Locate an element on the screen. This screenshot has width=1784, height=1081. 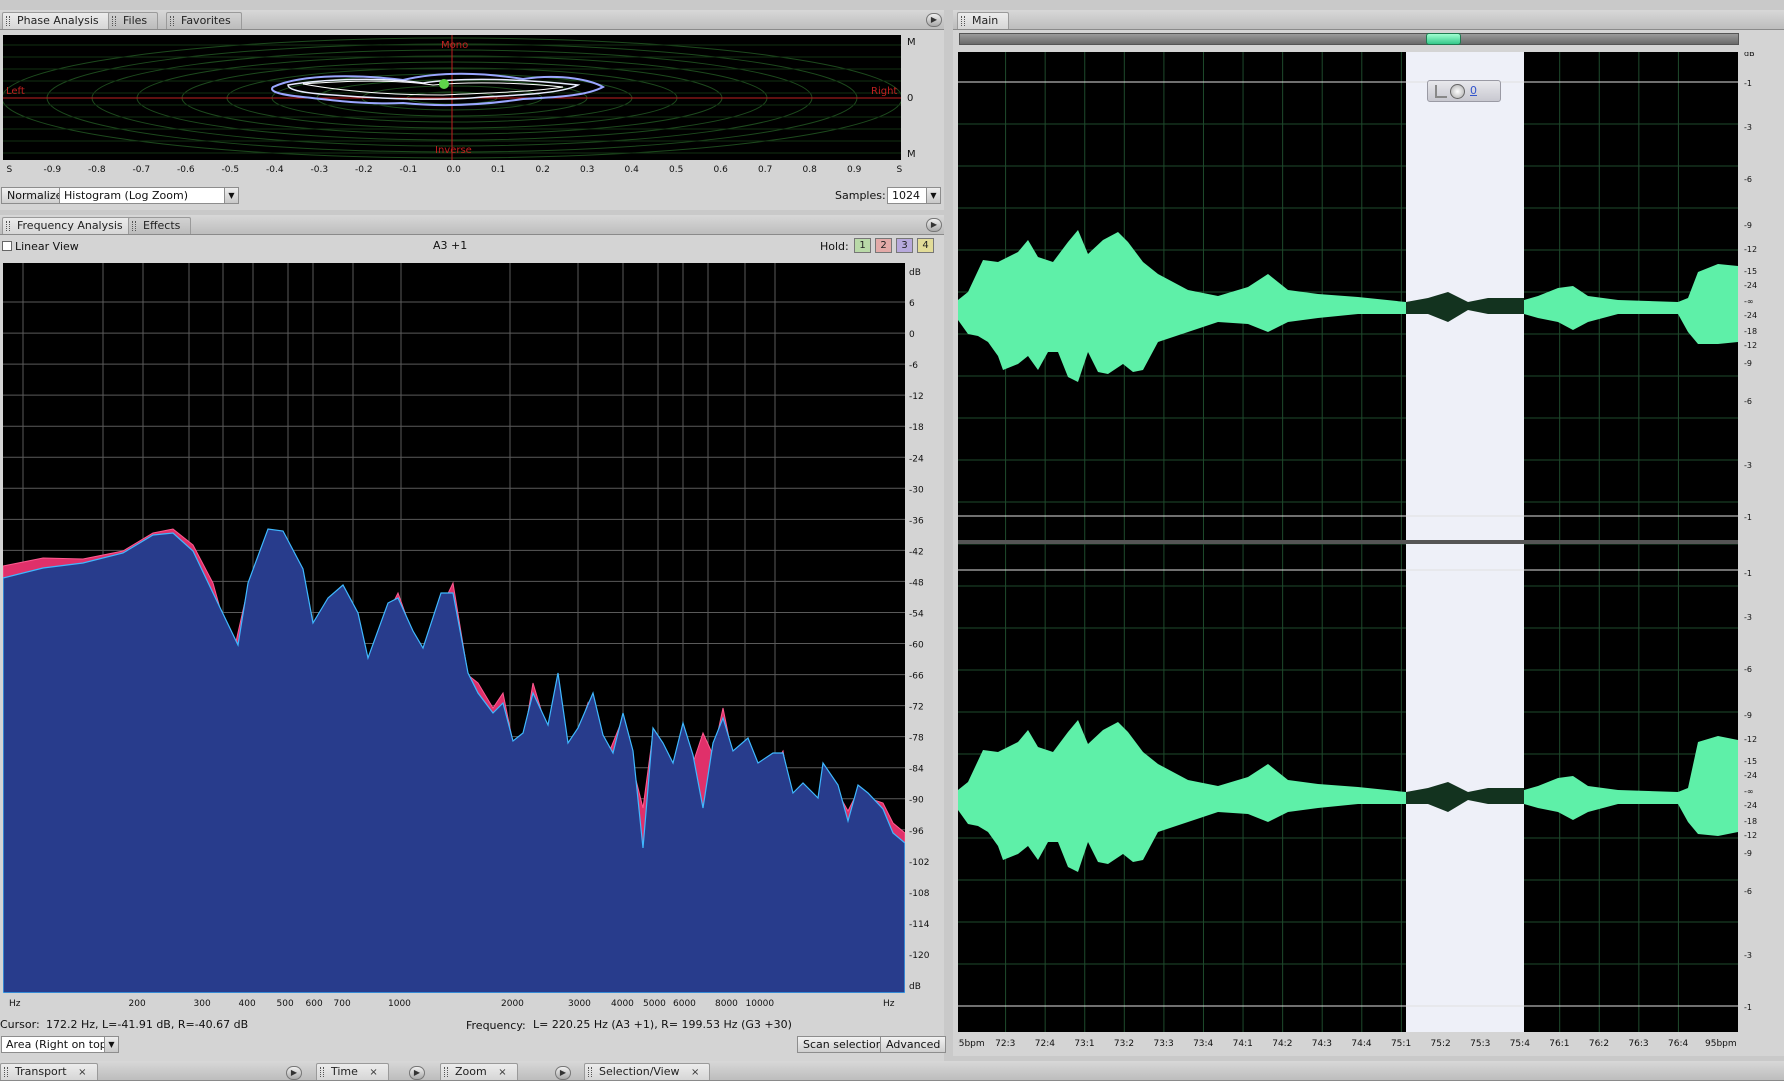
phase-mode-select: Histogram (Log Zoom) ▼ is located at coordinates (149, 195).